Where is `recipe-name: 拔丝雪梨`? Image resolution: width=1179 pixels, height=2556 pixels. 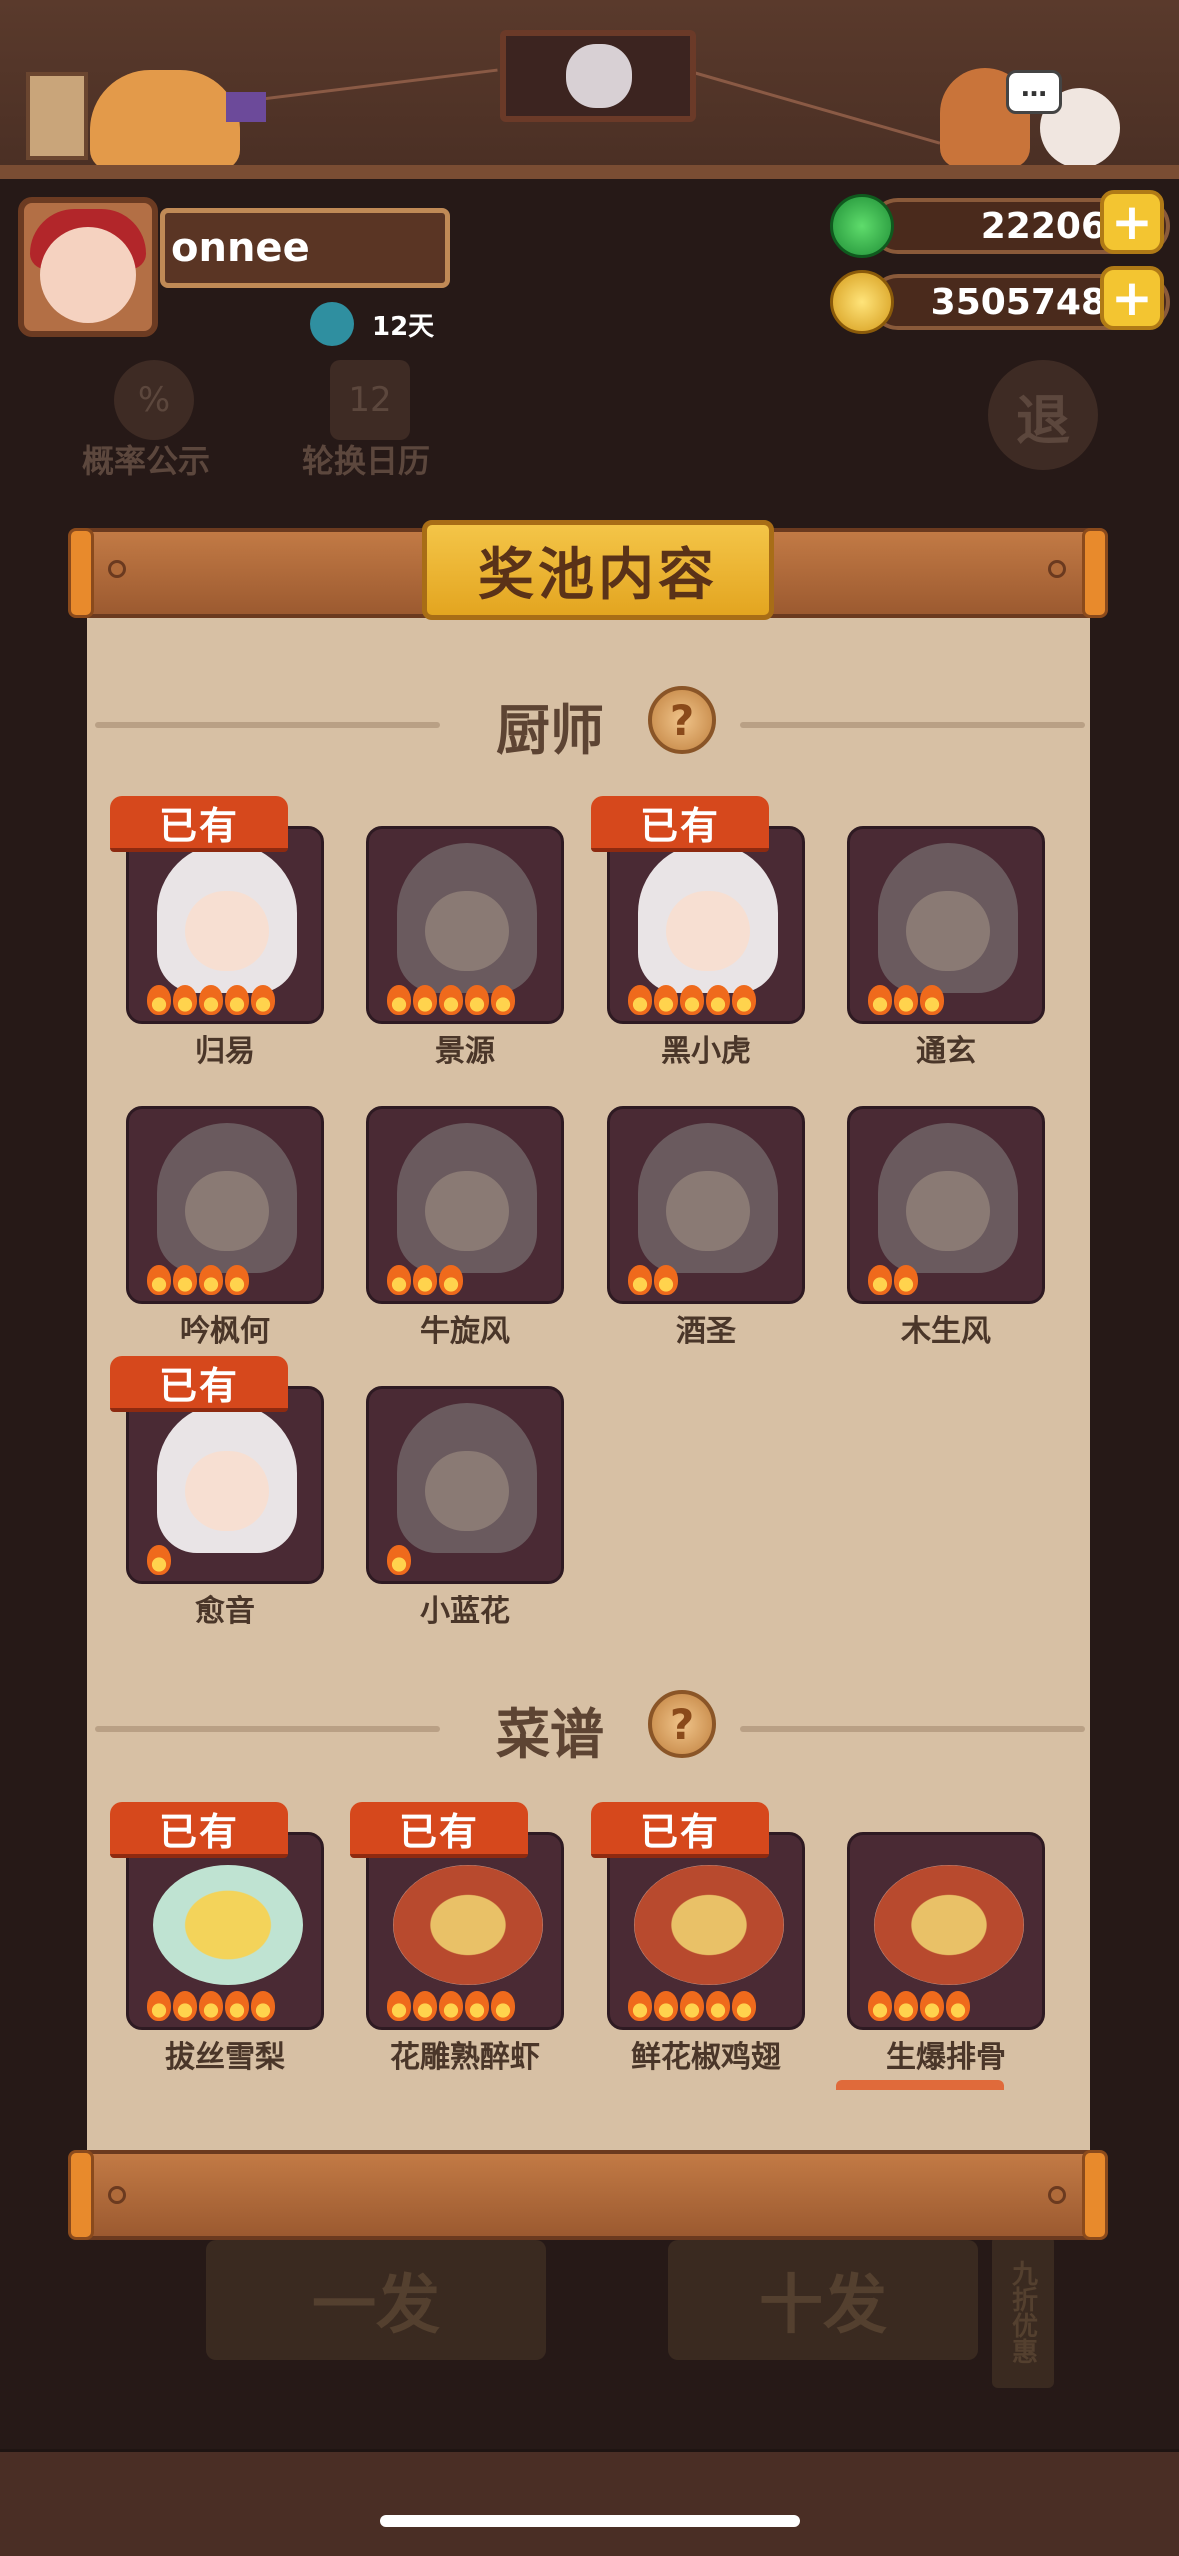
recipe-name: 拔丝雪梨 is located at coordinates (225, 2057).